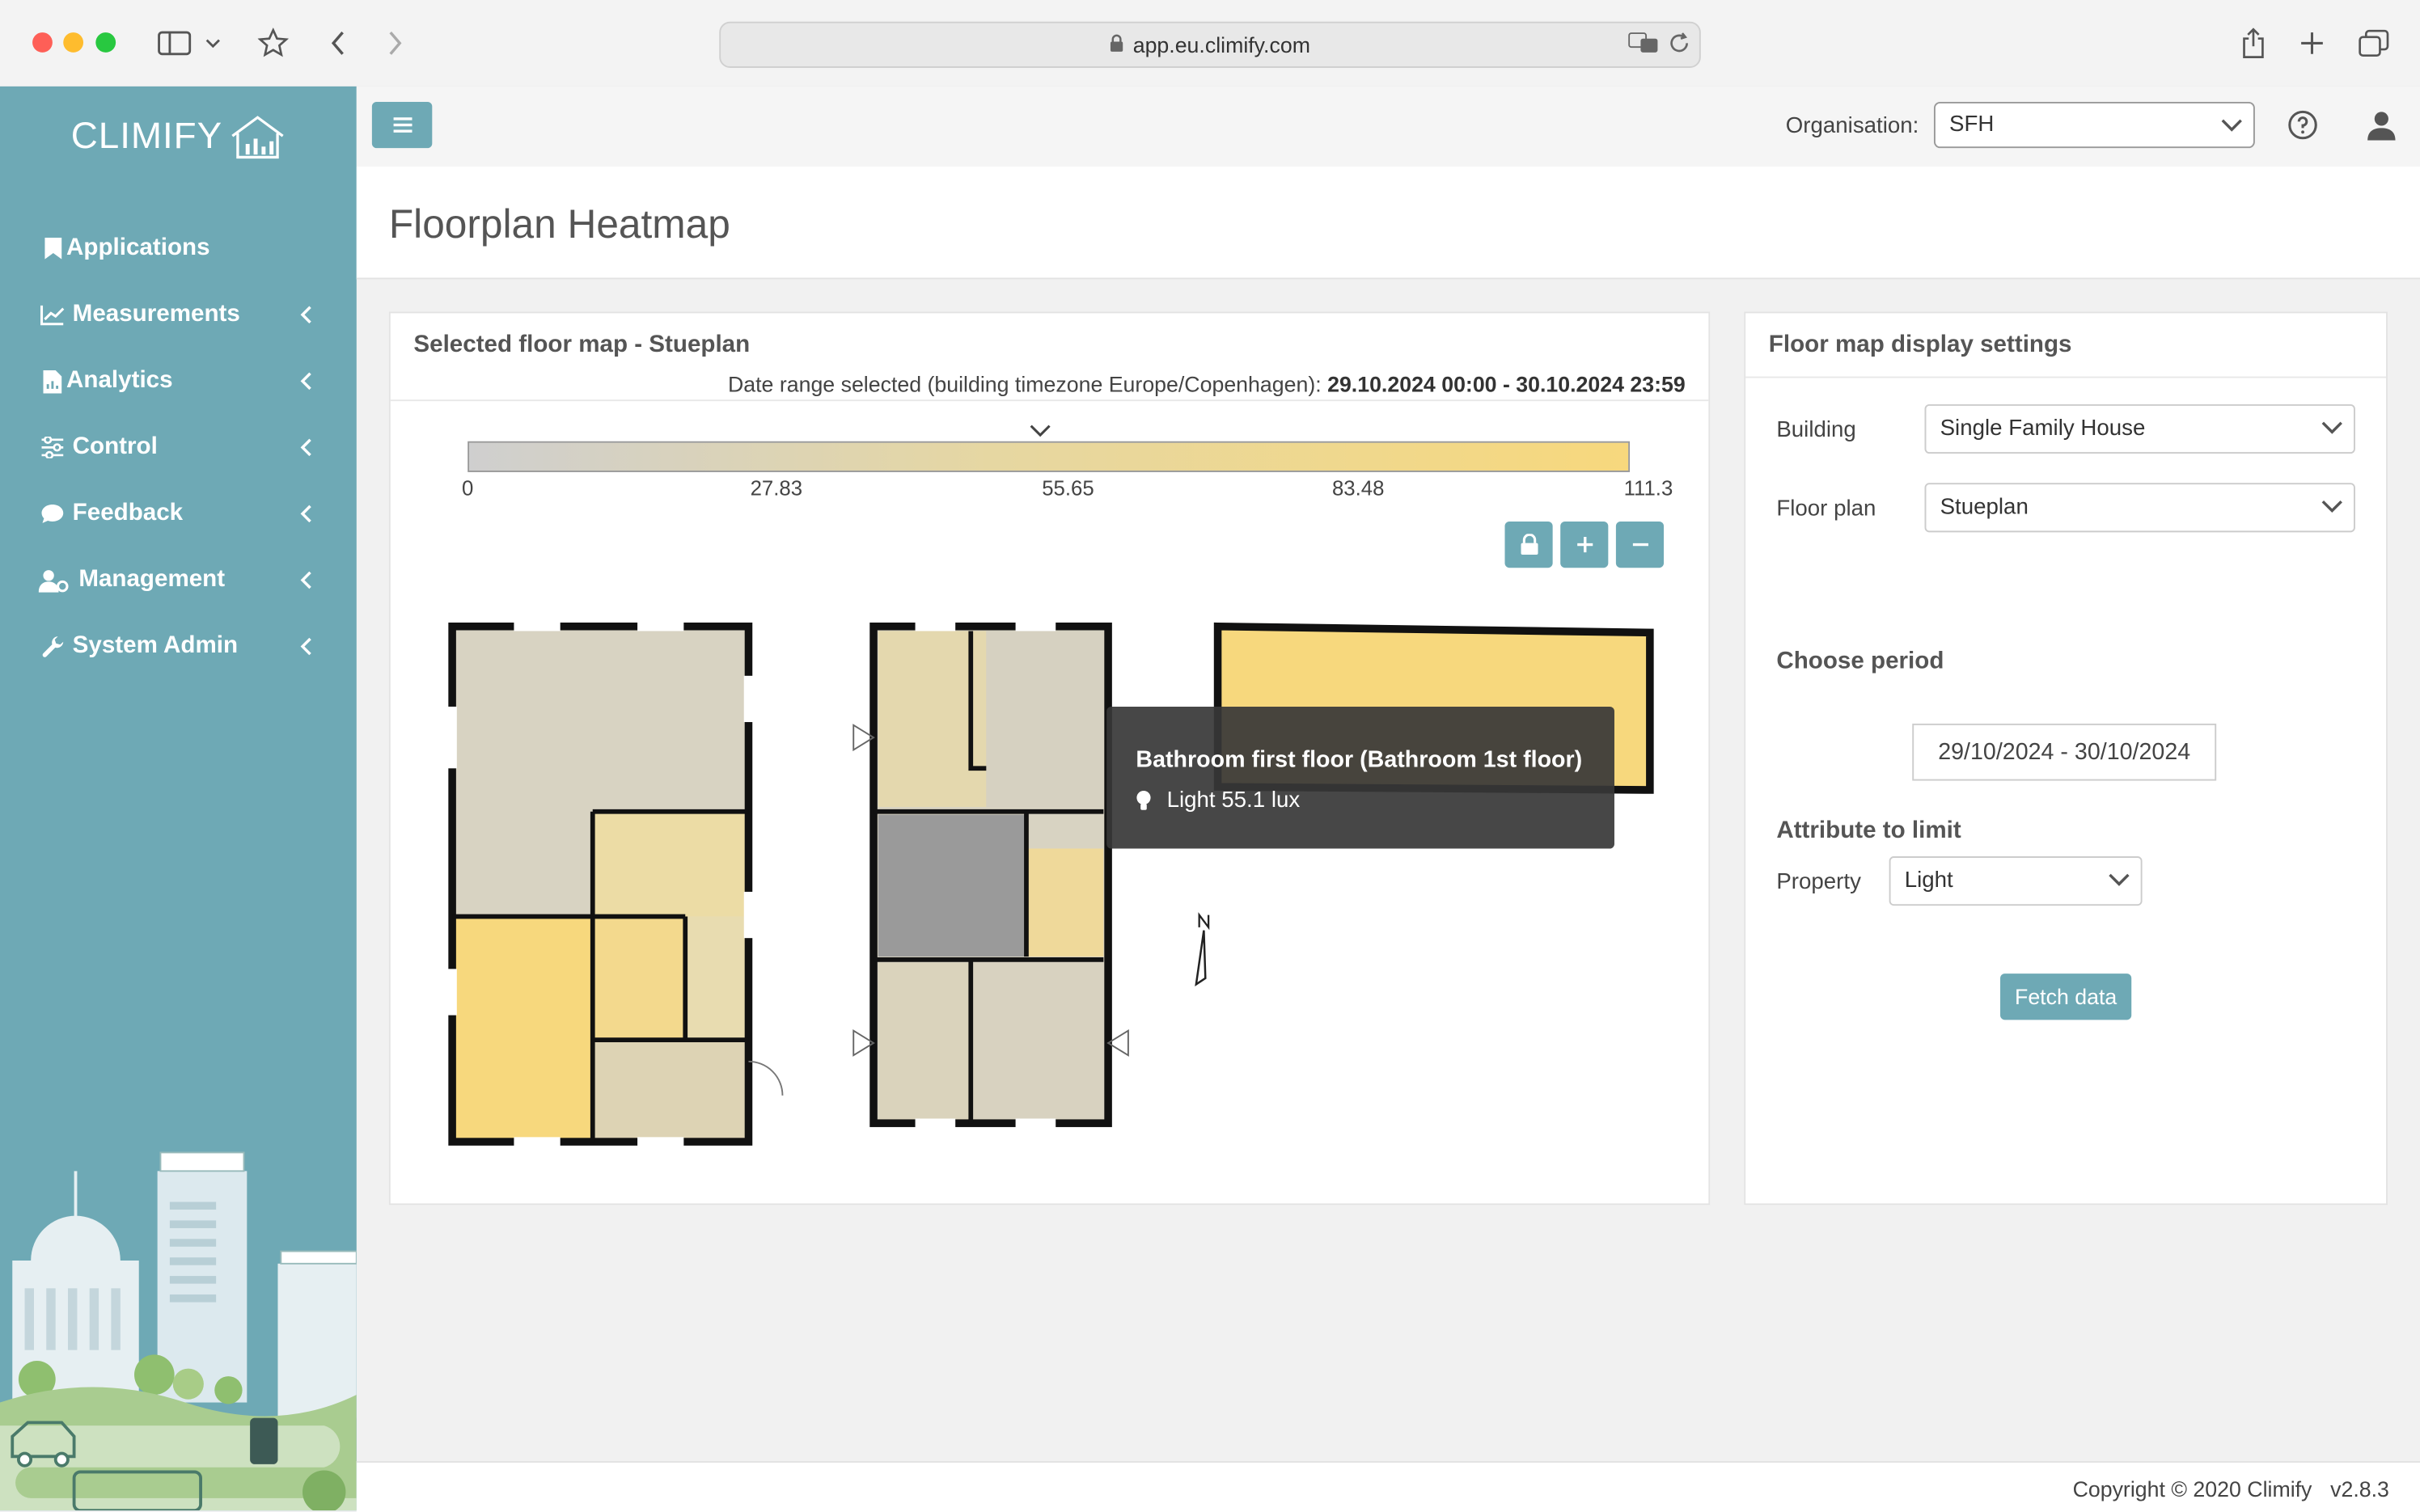 This screenshot has width=2420, height=1512. What do you see at coordinates (1388, 126) in the screenshot?
I see `top-header: Organisation: SFH` at bounding box center [1388, 126].